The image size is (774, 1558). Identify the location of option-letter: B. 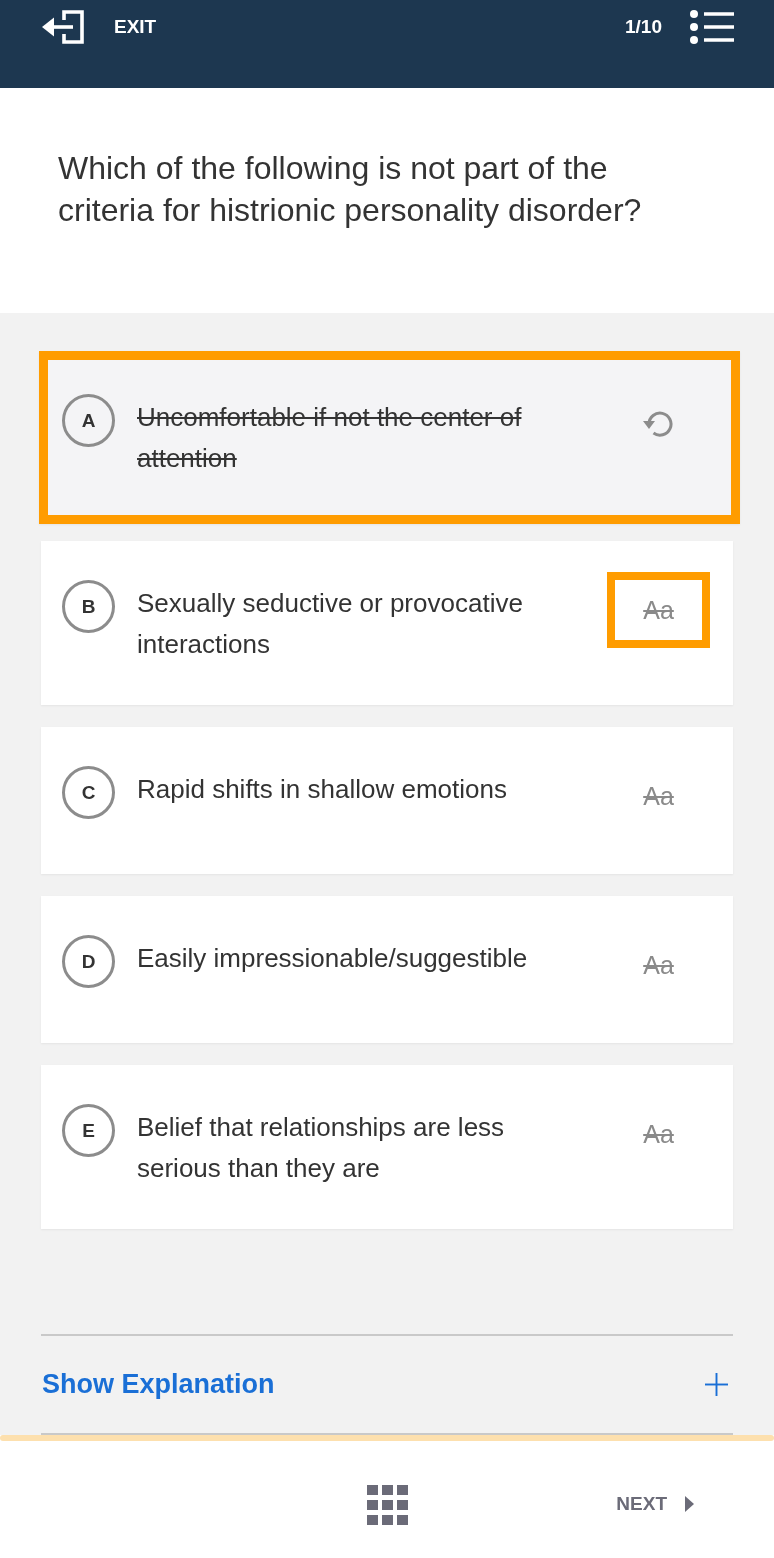
(88, 606).